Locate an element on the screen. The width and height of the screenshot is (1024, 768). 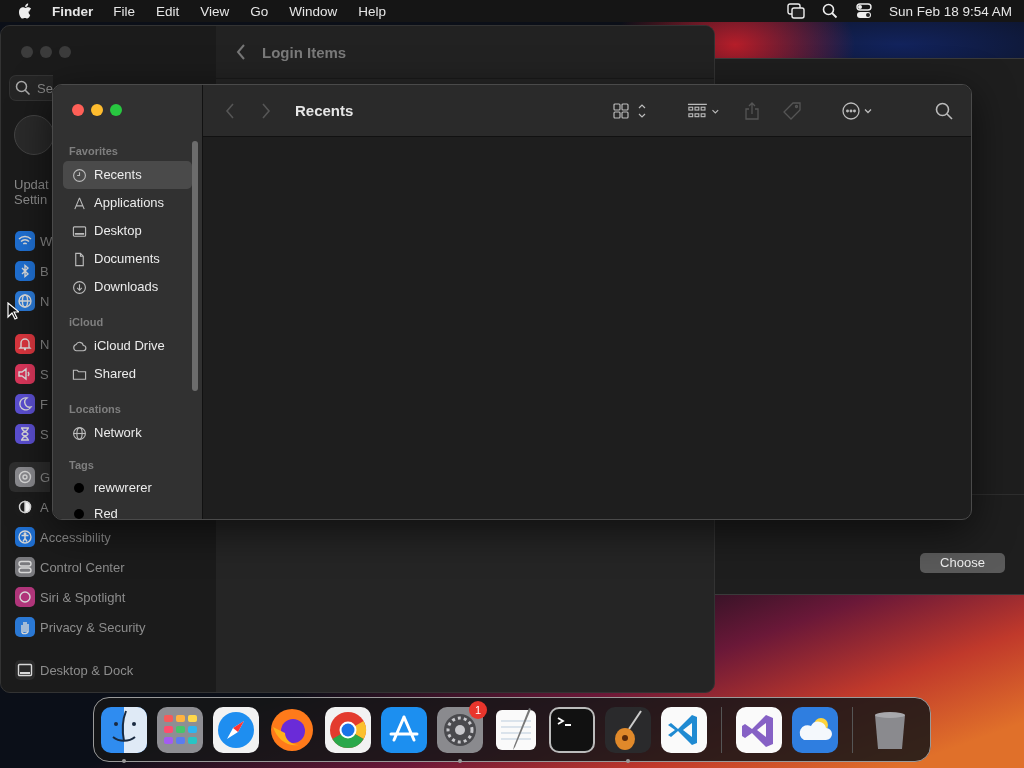
sidebar-item: B is located at coordinates (29, 271).